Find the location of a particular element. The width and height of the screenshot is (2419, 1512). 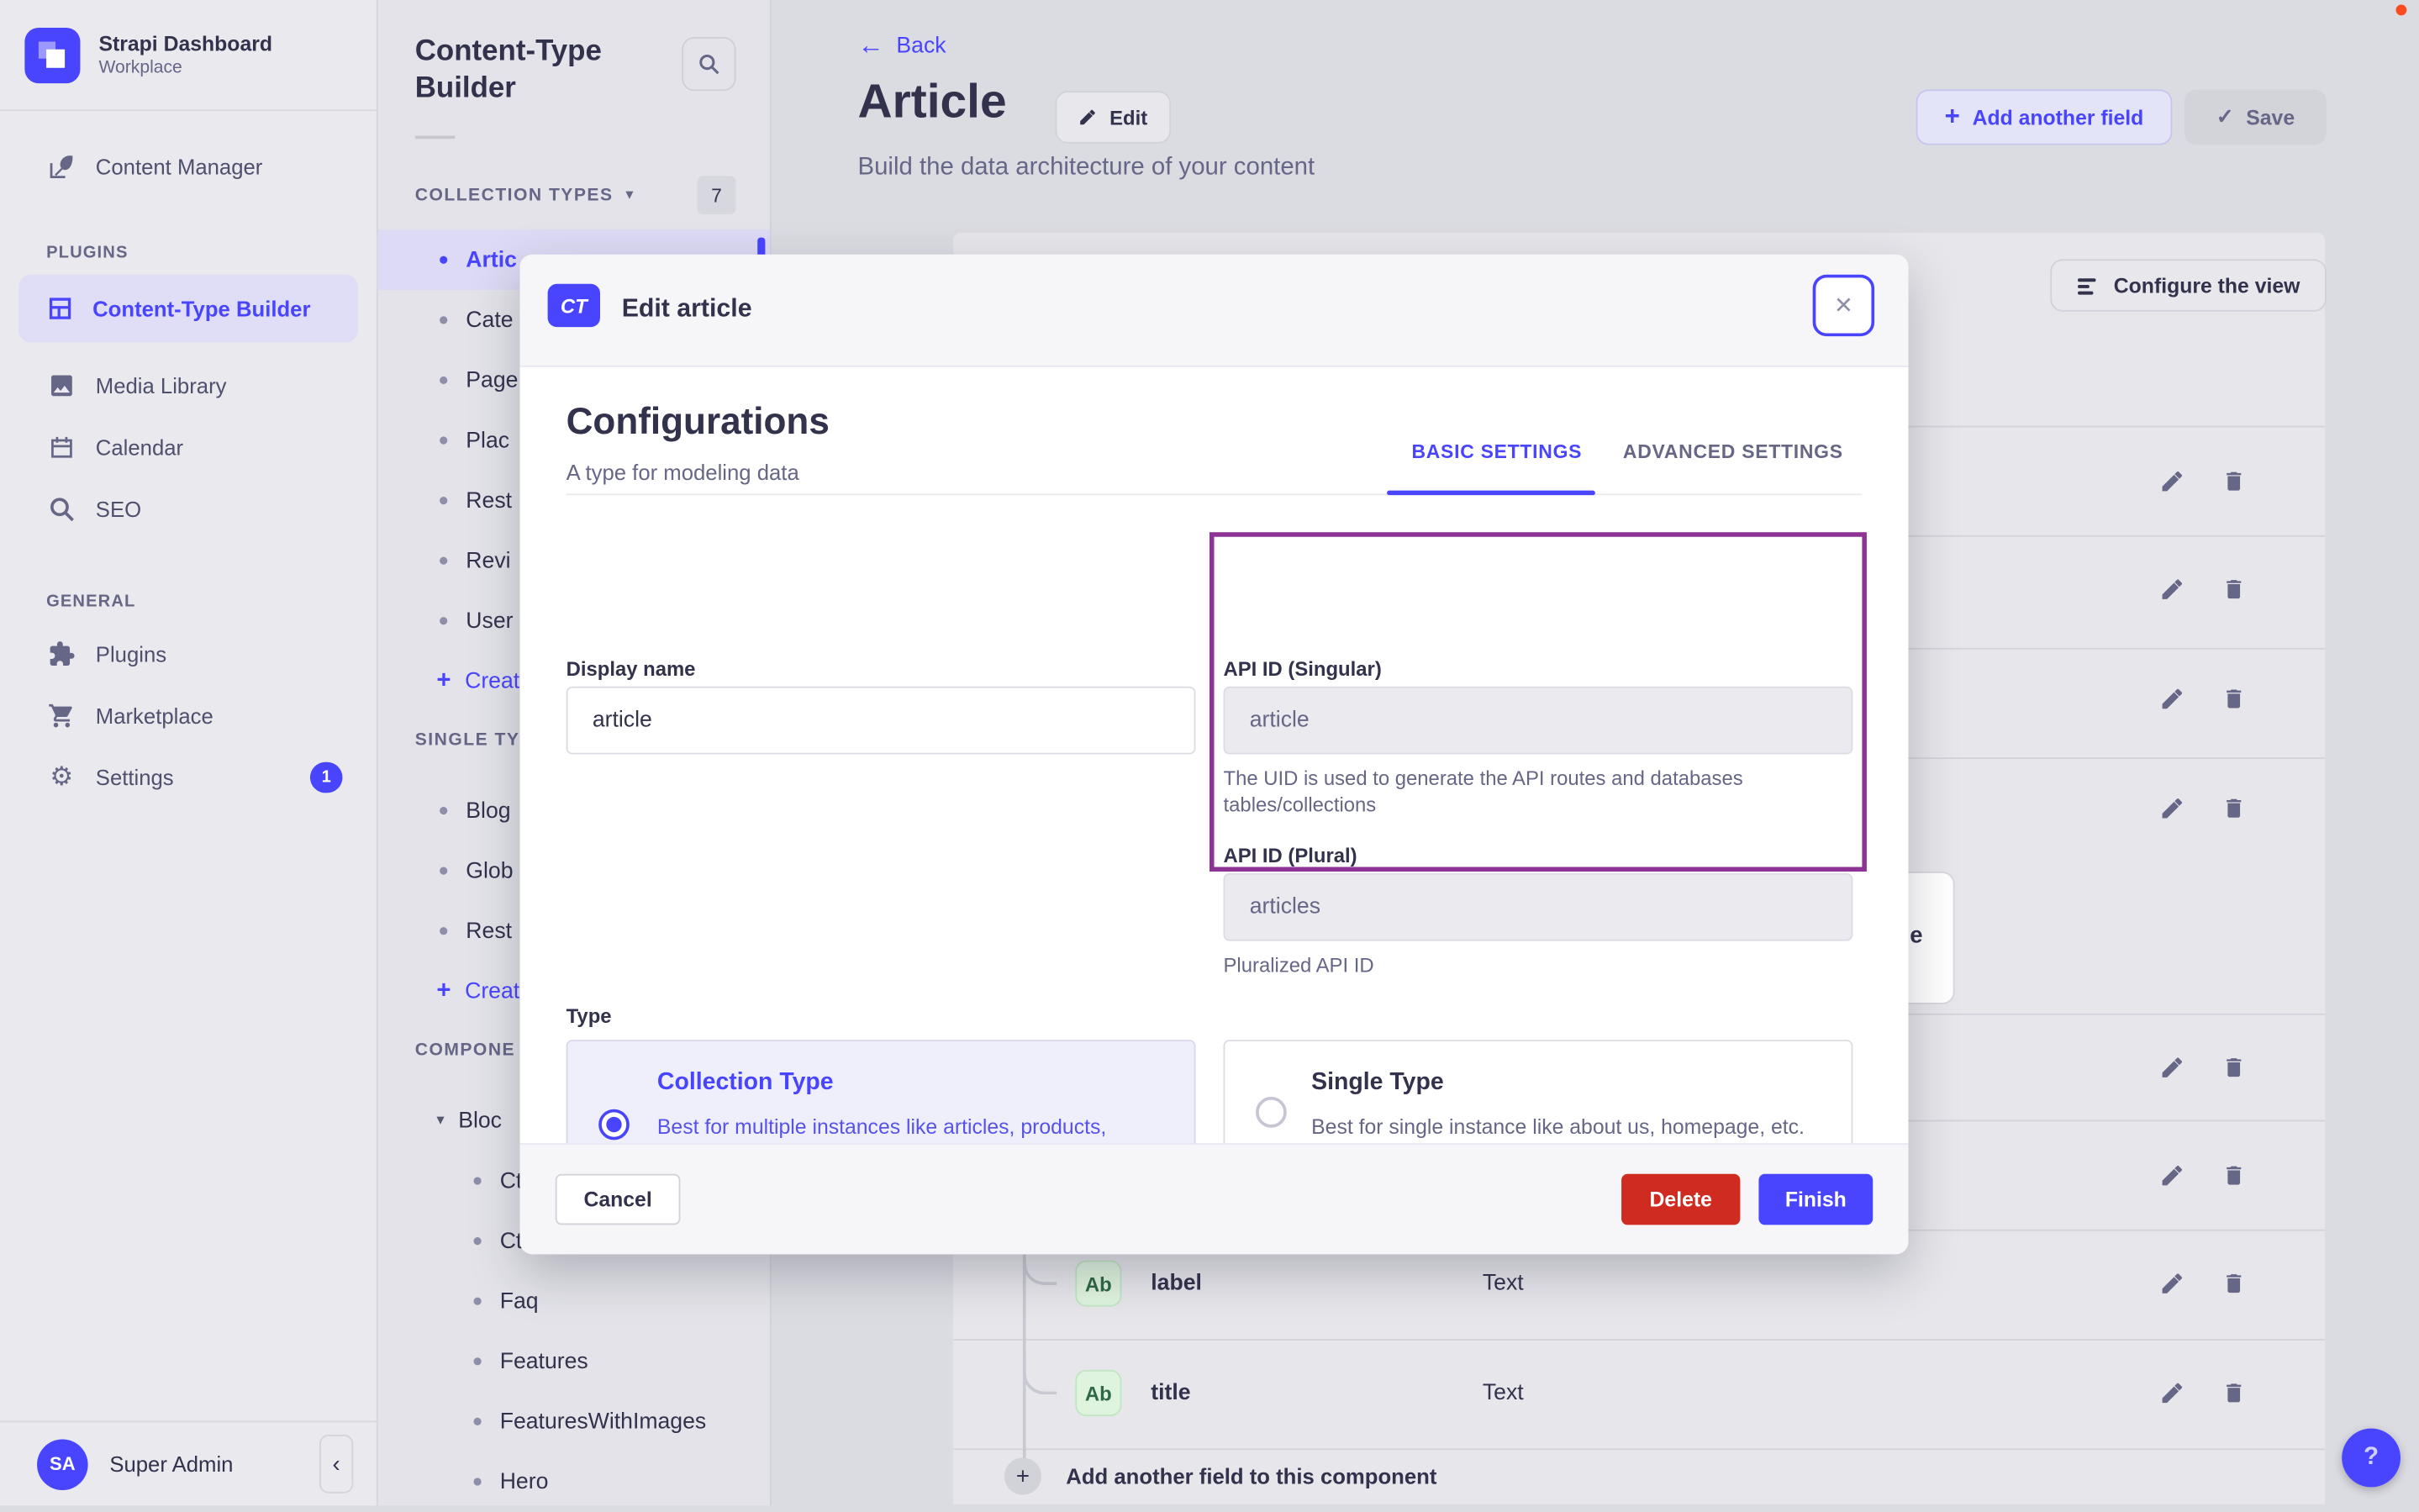

check-icon: ✓ is located at coordinates (2225, 116).